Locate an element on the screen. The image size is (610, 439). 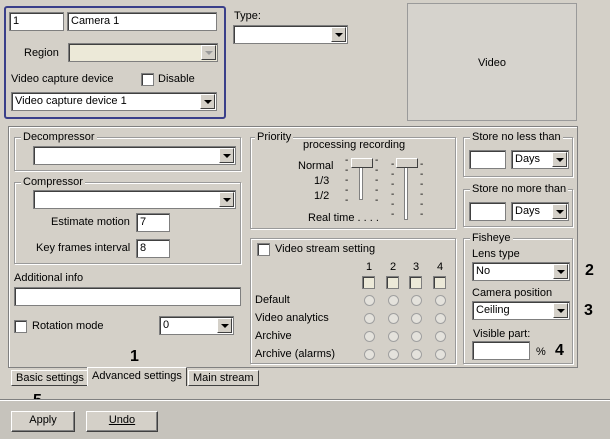
processing-slider-thumb is located at coordinates (362, 163).